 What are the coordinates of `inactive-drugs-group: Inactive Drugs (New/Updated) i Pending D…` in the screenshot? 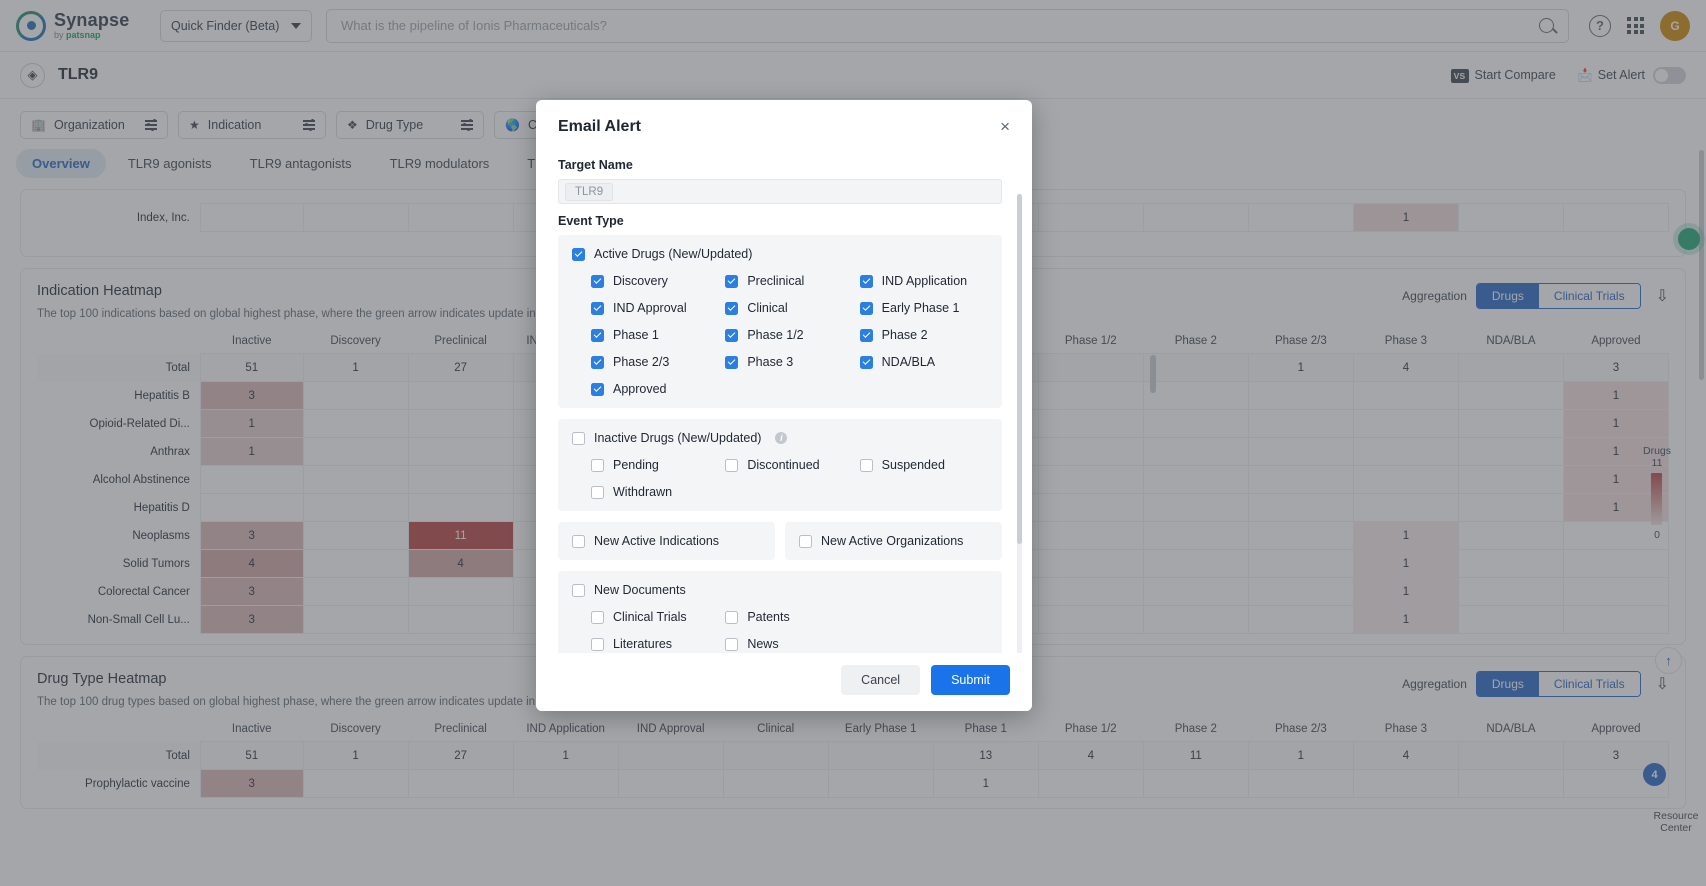 It's located at (780, 465).